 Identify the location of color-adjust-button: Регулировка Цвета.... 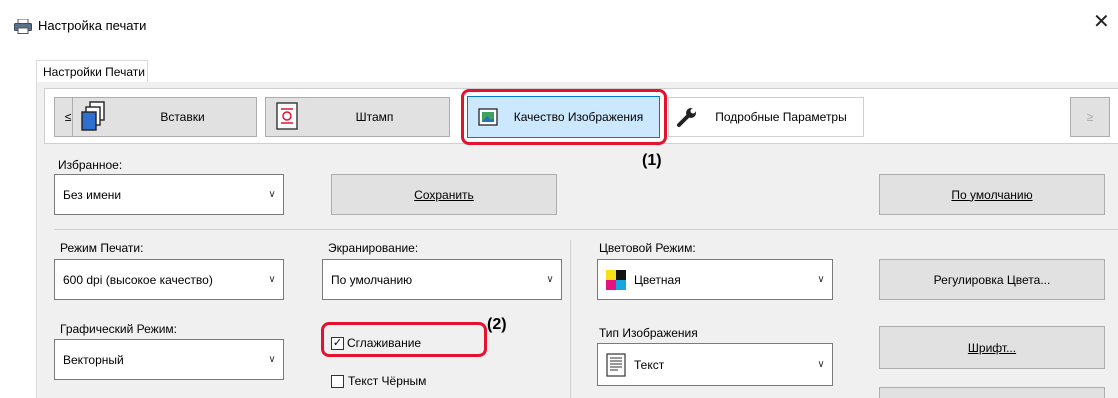
(992, 279).